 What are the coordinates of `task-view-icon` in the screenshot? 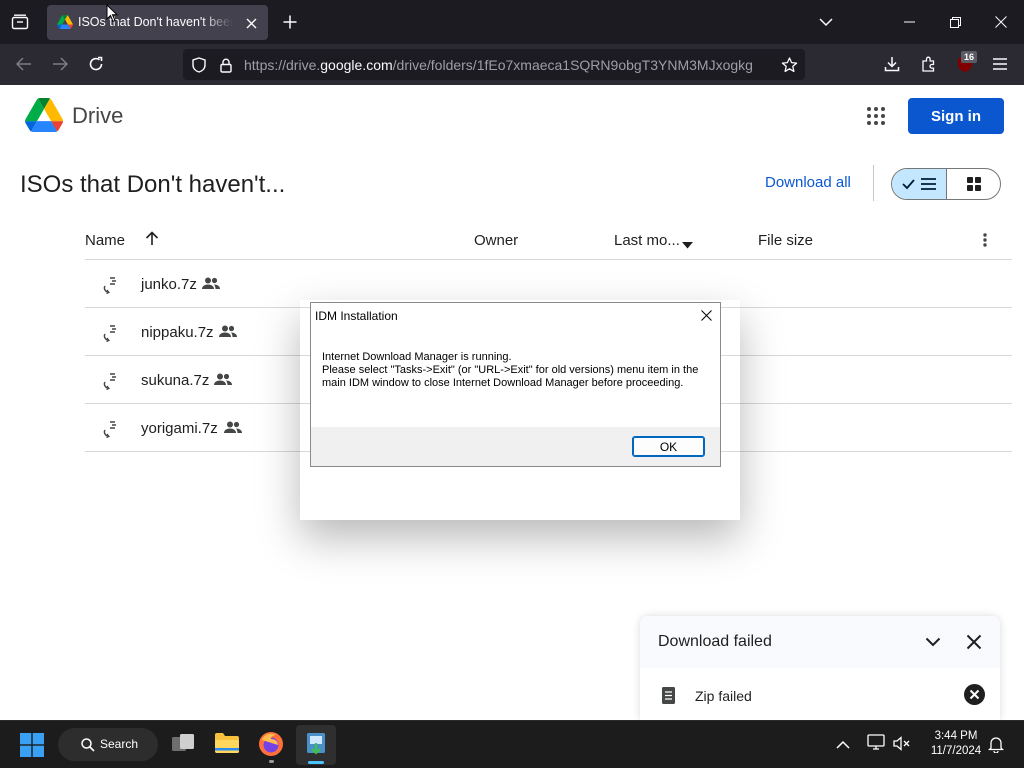 It's located at (183, 744).